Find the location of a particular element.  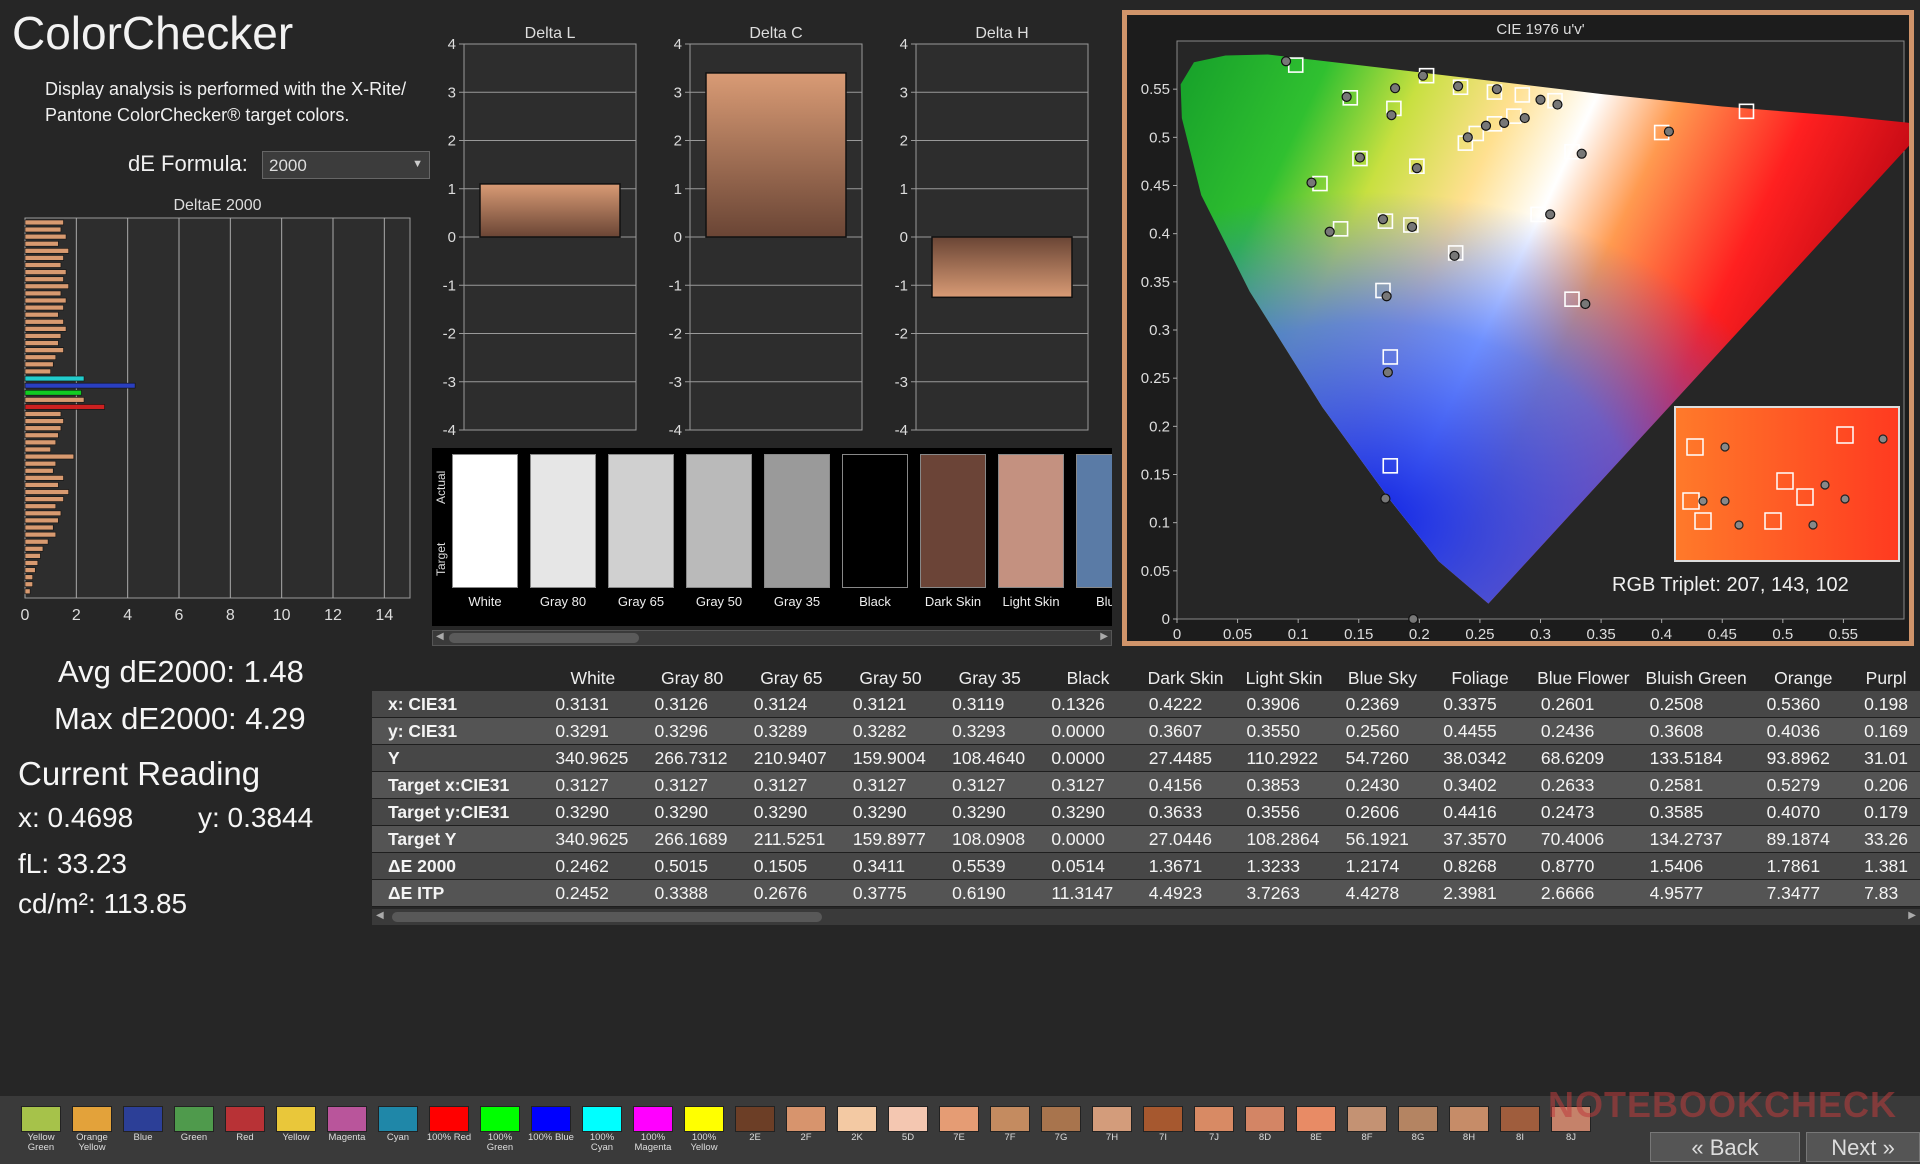

patch-button: 2K is located at coordinates (857, 1124).